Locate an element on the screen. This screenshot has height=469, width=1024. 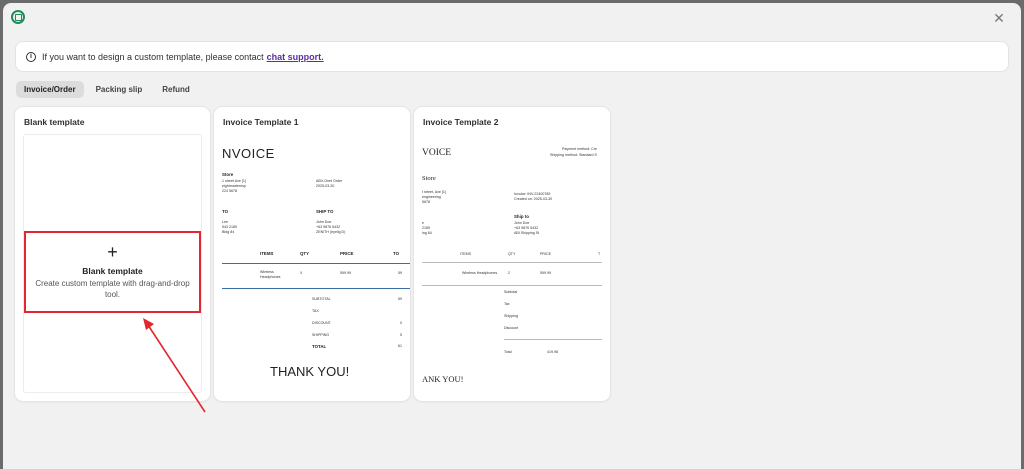
blank-template-heading: Blank template is located at coordinates (112, 271).